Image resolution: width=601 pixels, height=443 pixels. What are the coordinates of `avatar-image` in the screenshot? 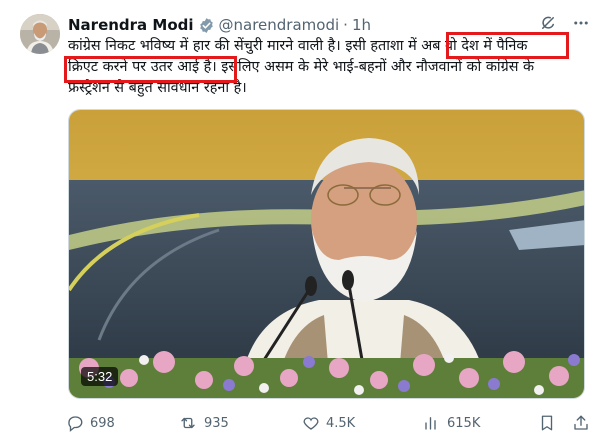 It's located at (40, 34).